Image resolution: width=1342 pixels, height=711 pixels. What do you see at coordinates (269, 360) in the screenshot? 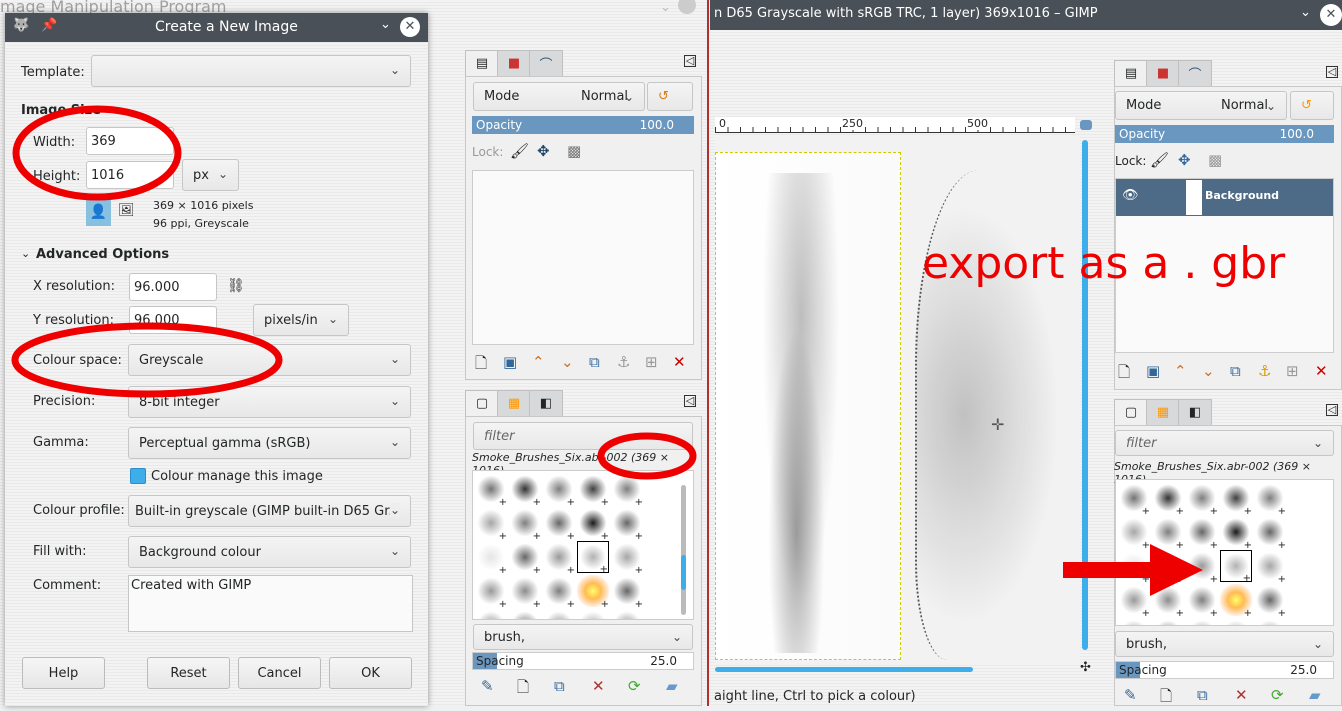
I see `colour-space-select: Greyscale ⌄` at bounding box center [269, 360].